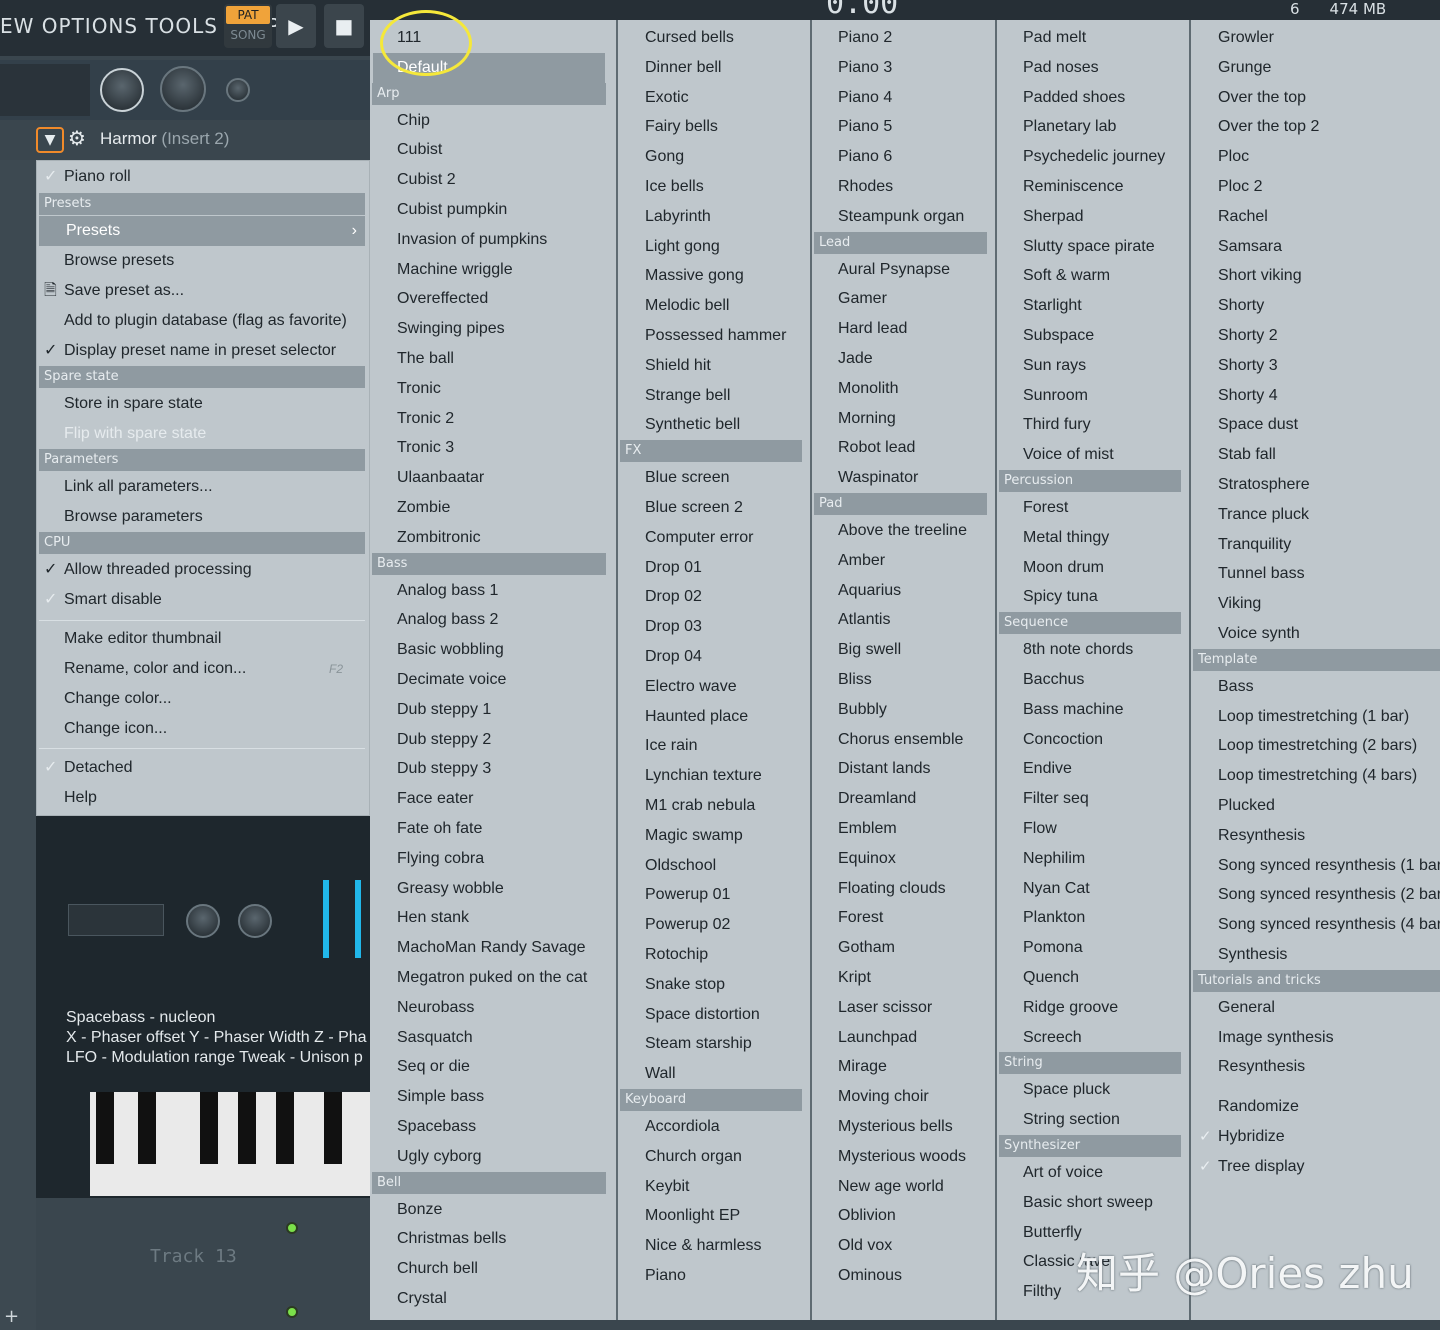 The width and height of the screenshot is (1440, 1330). What do you see at coordinates (1315, 38) in the screenshot?
I see `preset-item: Growler` at bounding box center [1315, 38].